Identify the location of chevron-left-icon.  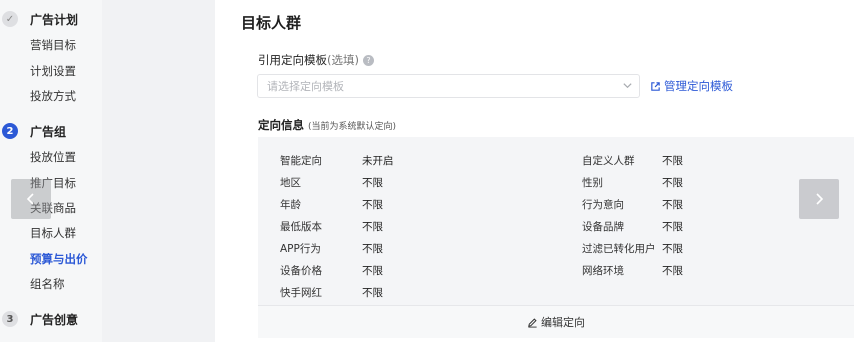
(30, 199).